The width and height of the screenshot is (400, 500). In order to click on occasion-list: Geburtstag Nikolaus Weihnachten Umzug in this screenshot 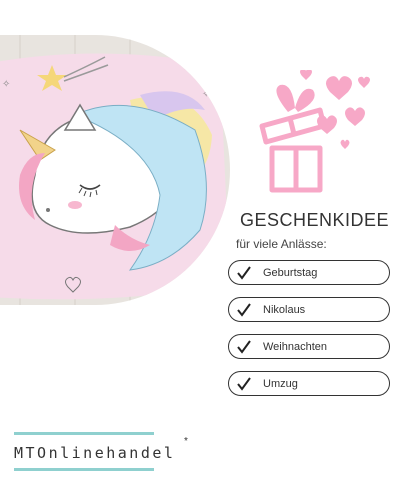, I will do `click(309, 334)`.